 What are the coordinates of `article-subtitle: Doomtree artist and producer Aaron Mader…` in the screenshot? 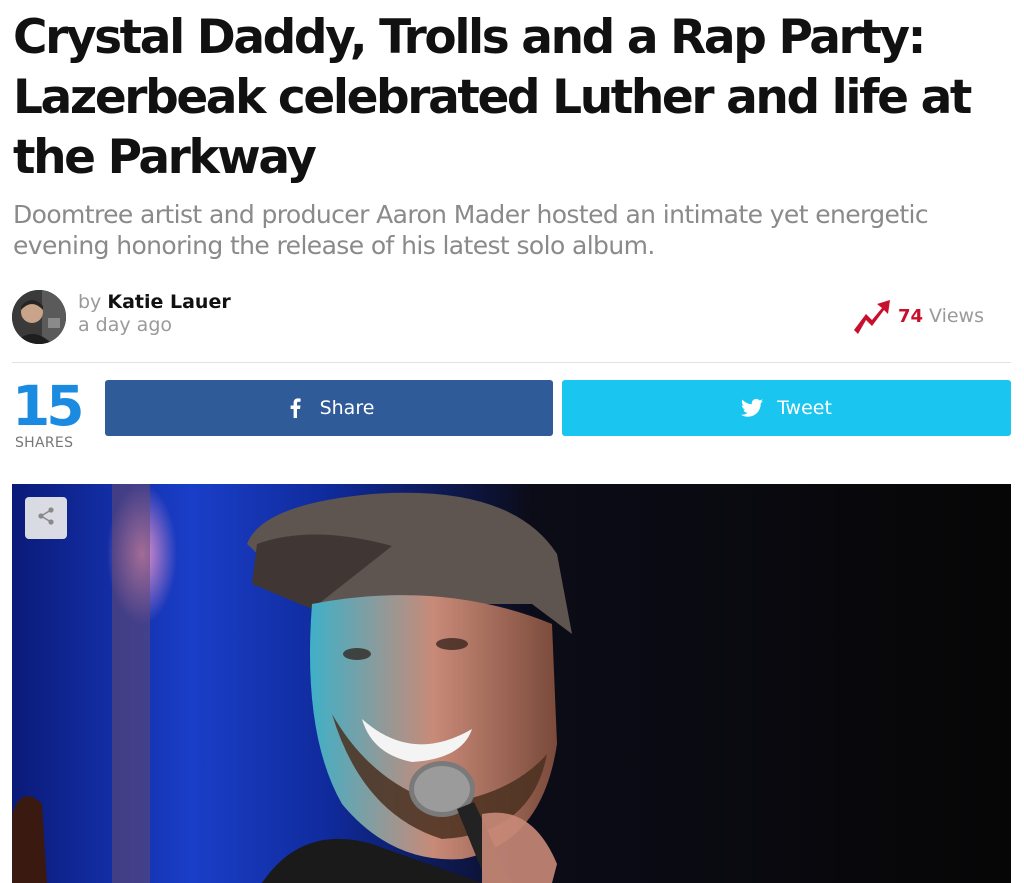 It's located at (471, 230).